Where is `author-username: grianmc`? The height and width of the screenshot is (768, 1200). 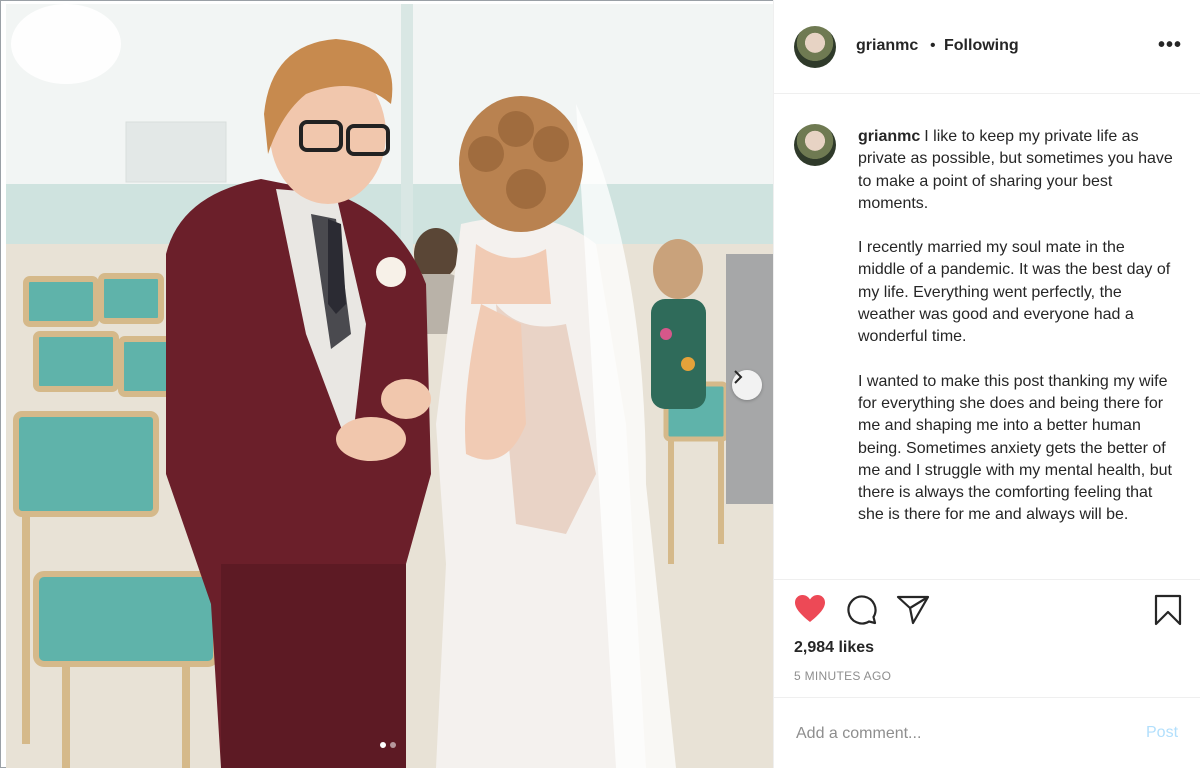 author-username: grianmc is located at coordinates (887, 46).